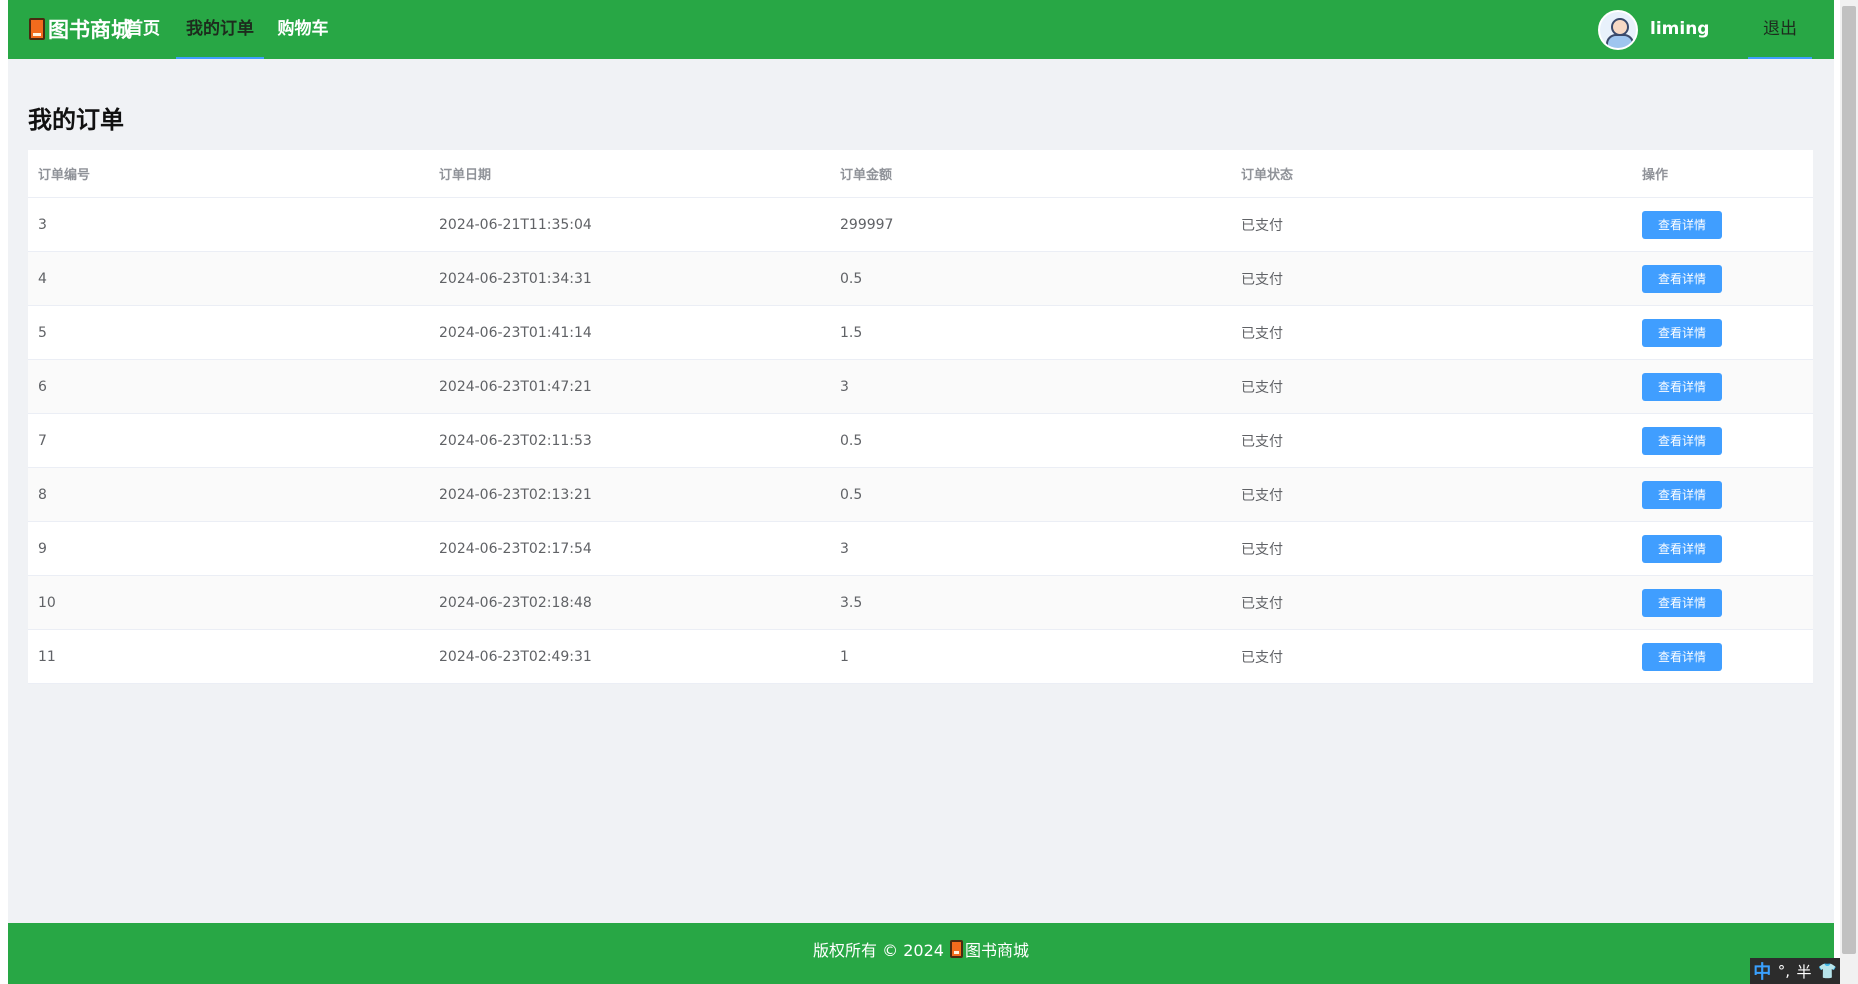 This screenshot has width=1858, height=984. I want to click on nav-cart: 购物车, so click(303, 29).